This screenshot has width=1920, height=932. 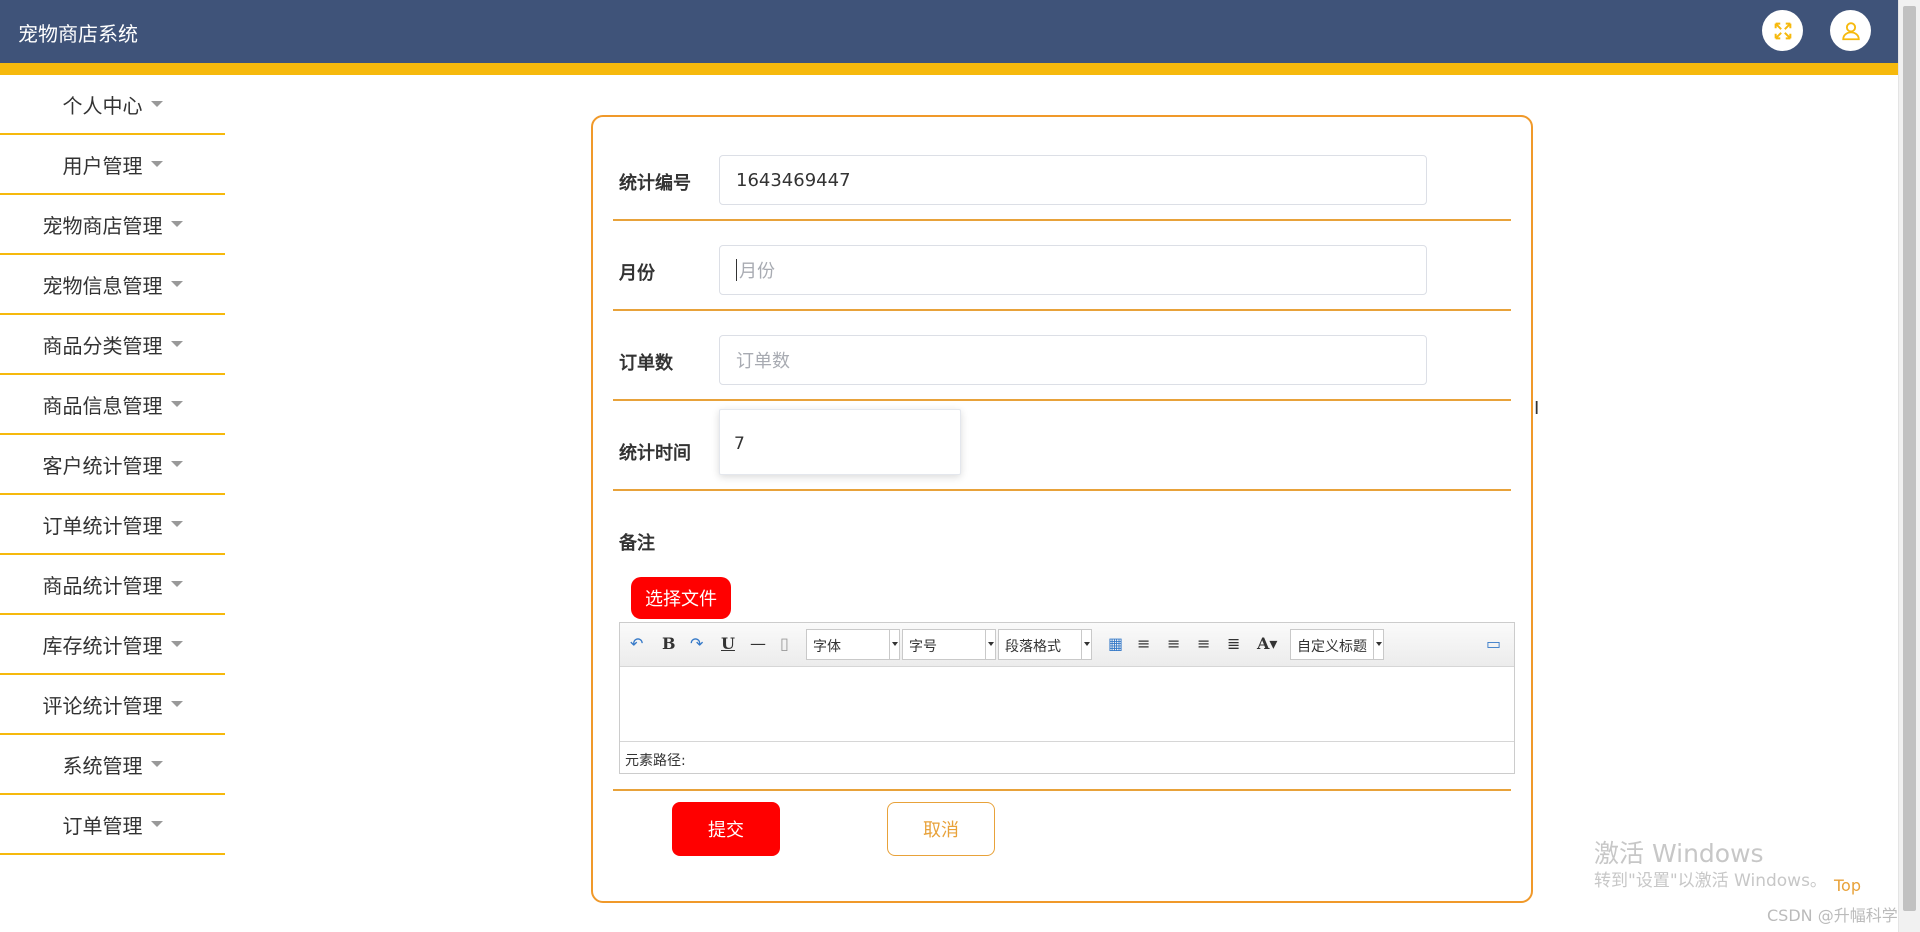 What do you see at coordinates (112, 705) in the screenshot?
I see `sidebar-item-comment-stats: 评论统计管理` at bounding box center [112, 705].